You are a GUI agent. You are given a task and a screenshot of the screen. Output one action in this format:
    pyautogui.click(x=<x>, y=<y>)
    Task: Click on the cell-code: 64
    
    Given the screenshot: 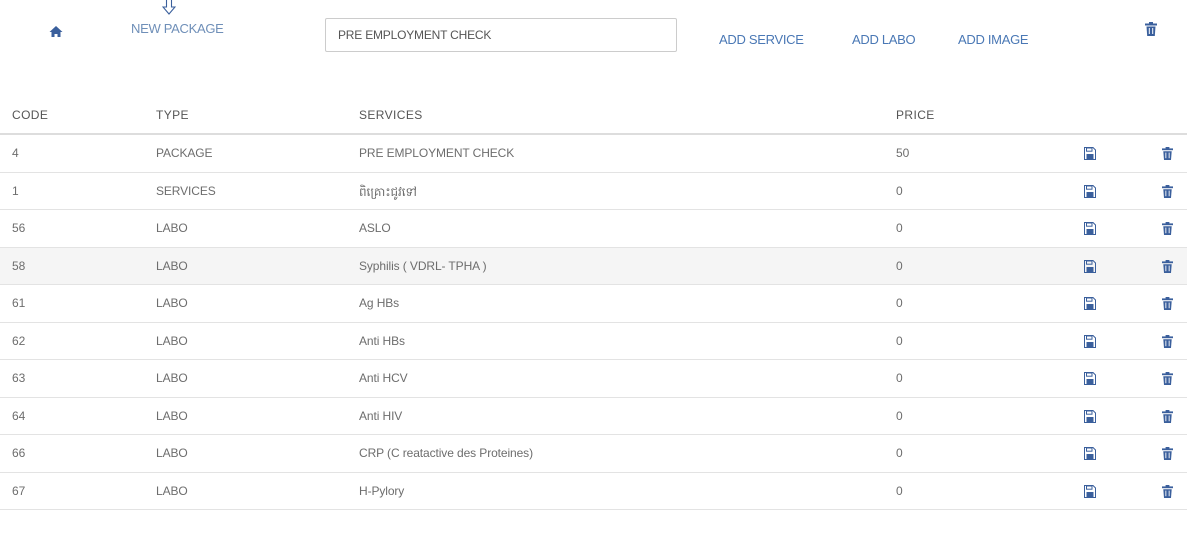 What is the action you would take?
    pyautogui.click(x=19, y=415)
    